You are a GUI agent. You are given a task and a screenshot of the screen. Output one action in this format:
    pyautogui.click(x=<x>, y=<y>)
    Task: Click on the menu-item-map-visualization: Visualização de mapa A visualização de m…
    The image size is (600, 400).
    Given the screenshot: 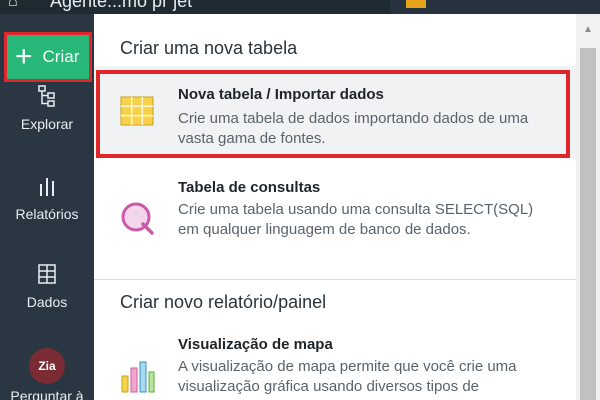 What is the action you would take?
    pyautogui.click(x=335, y=366)
    